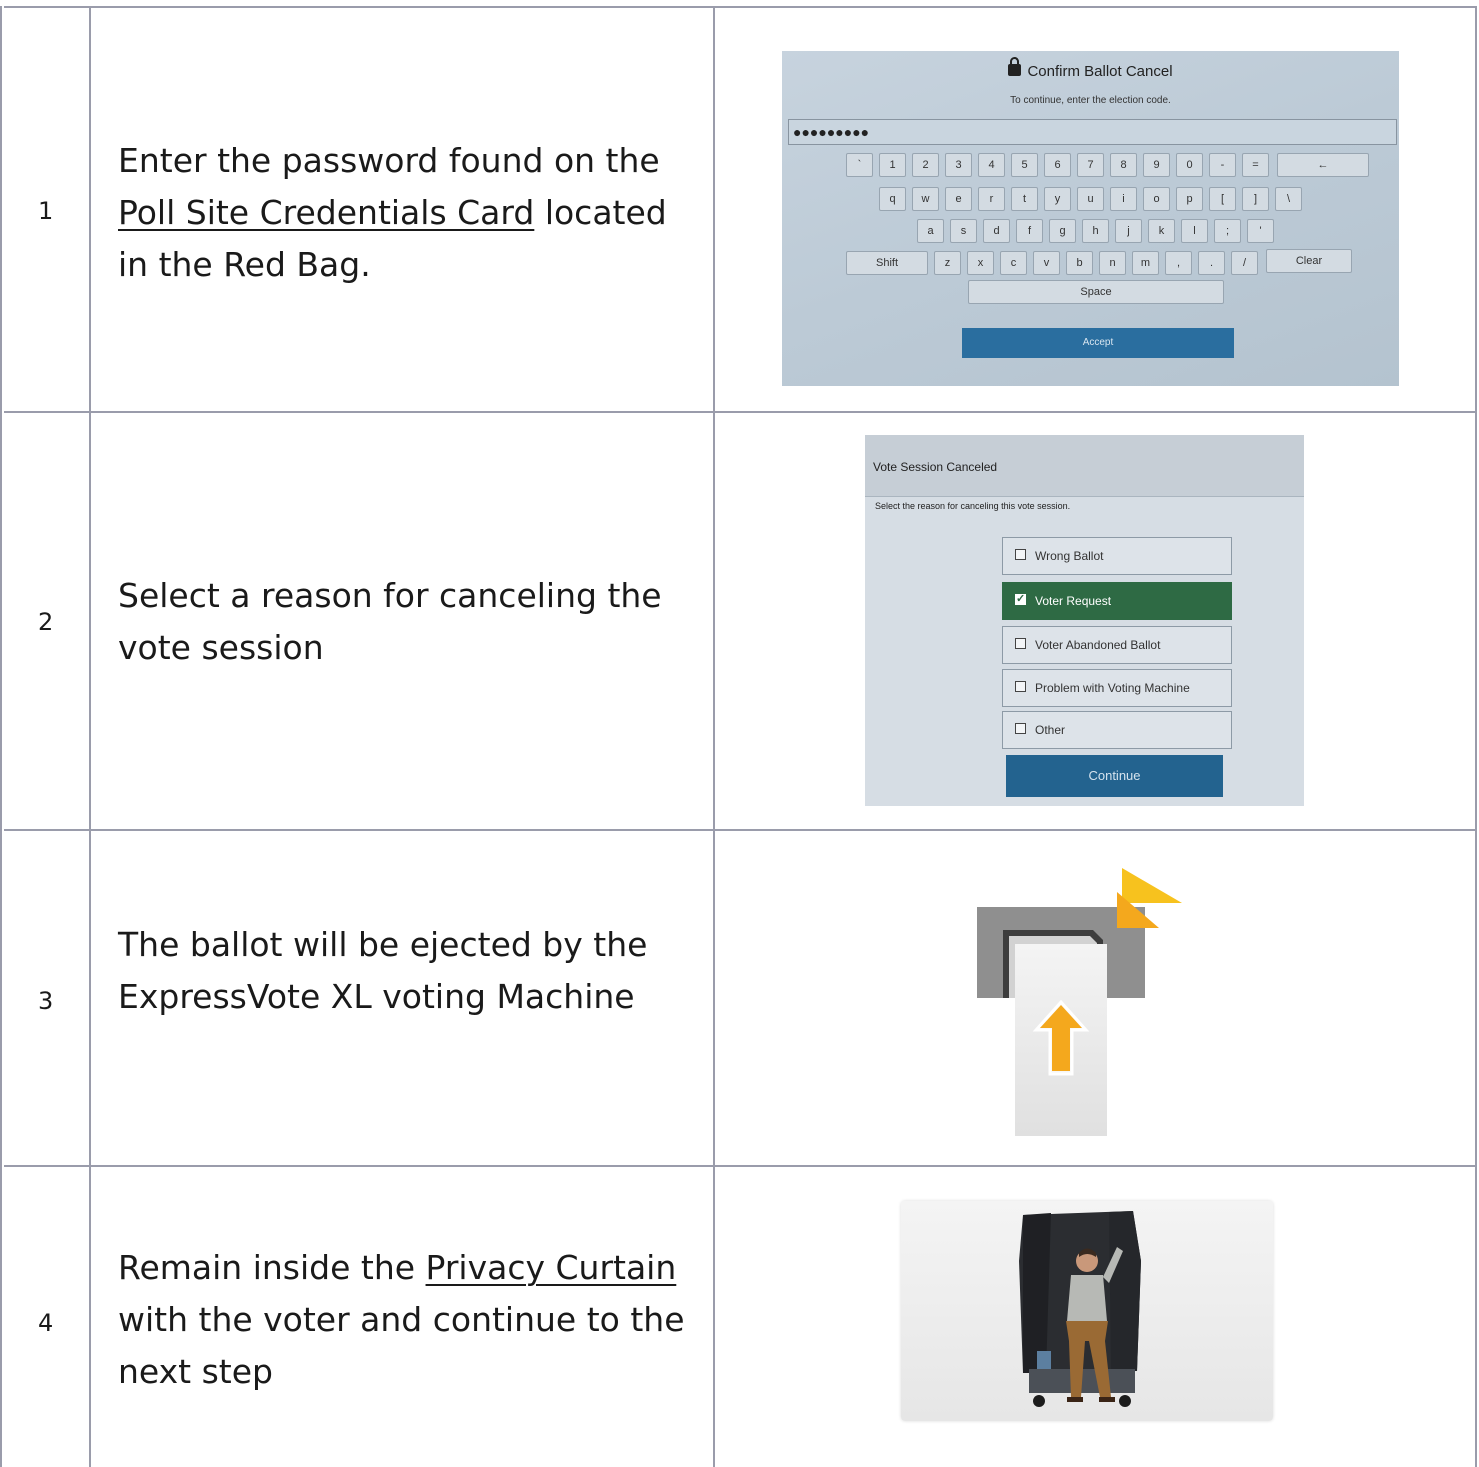 The image size is (1479, 1467). I want to click on key: s, so click(963, 231).